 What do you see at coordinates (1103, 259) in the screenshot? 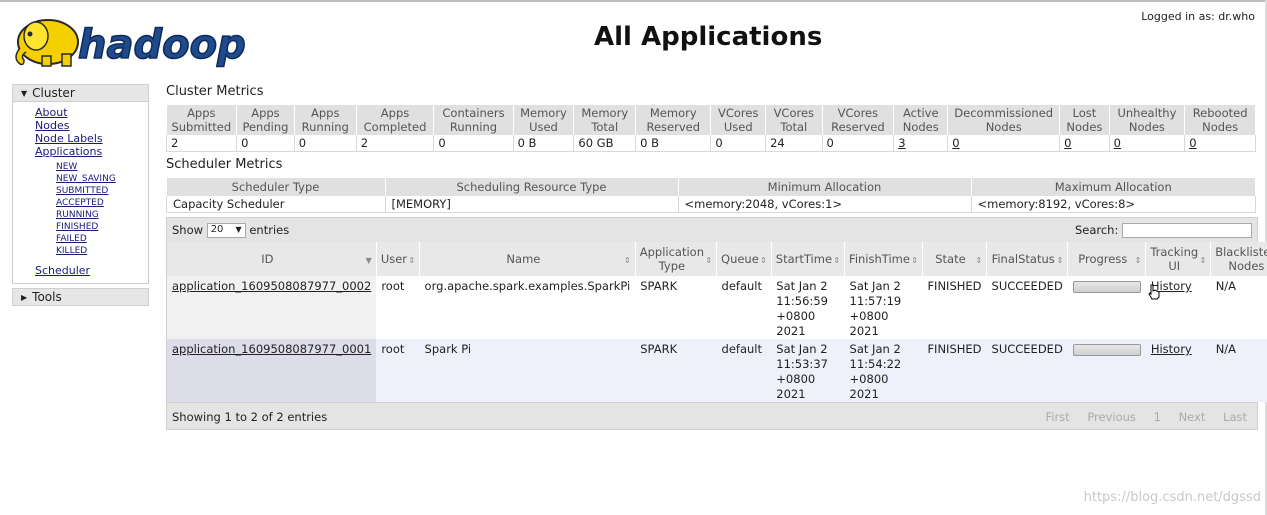
I see `column-header-label: Progress` at bounding box center [1103, 259].